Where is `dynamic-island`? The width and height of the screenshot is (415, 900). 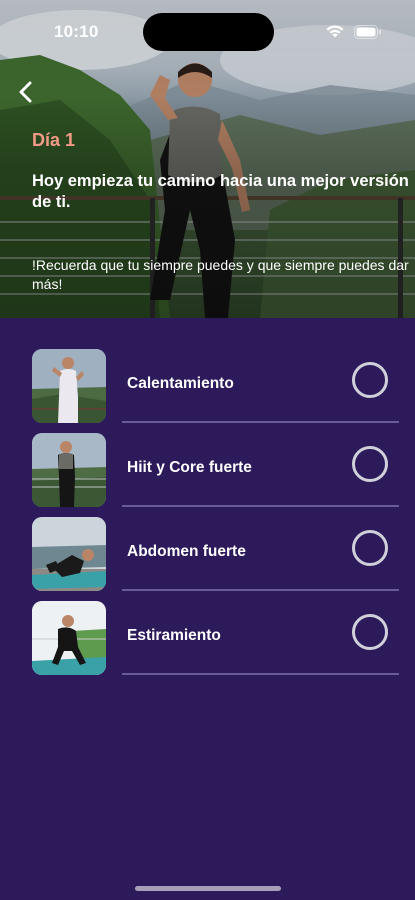 dynamic-island is located at coordinates (208, 32).